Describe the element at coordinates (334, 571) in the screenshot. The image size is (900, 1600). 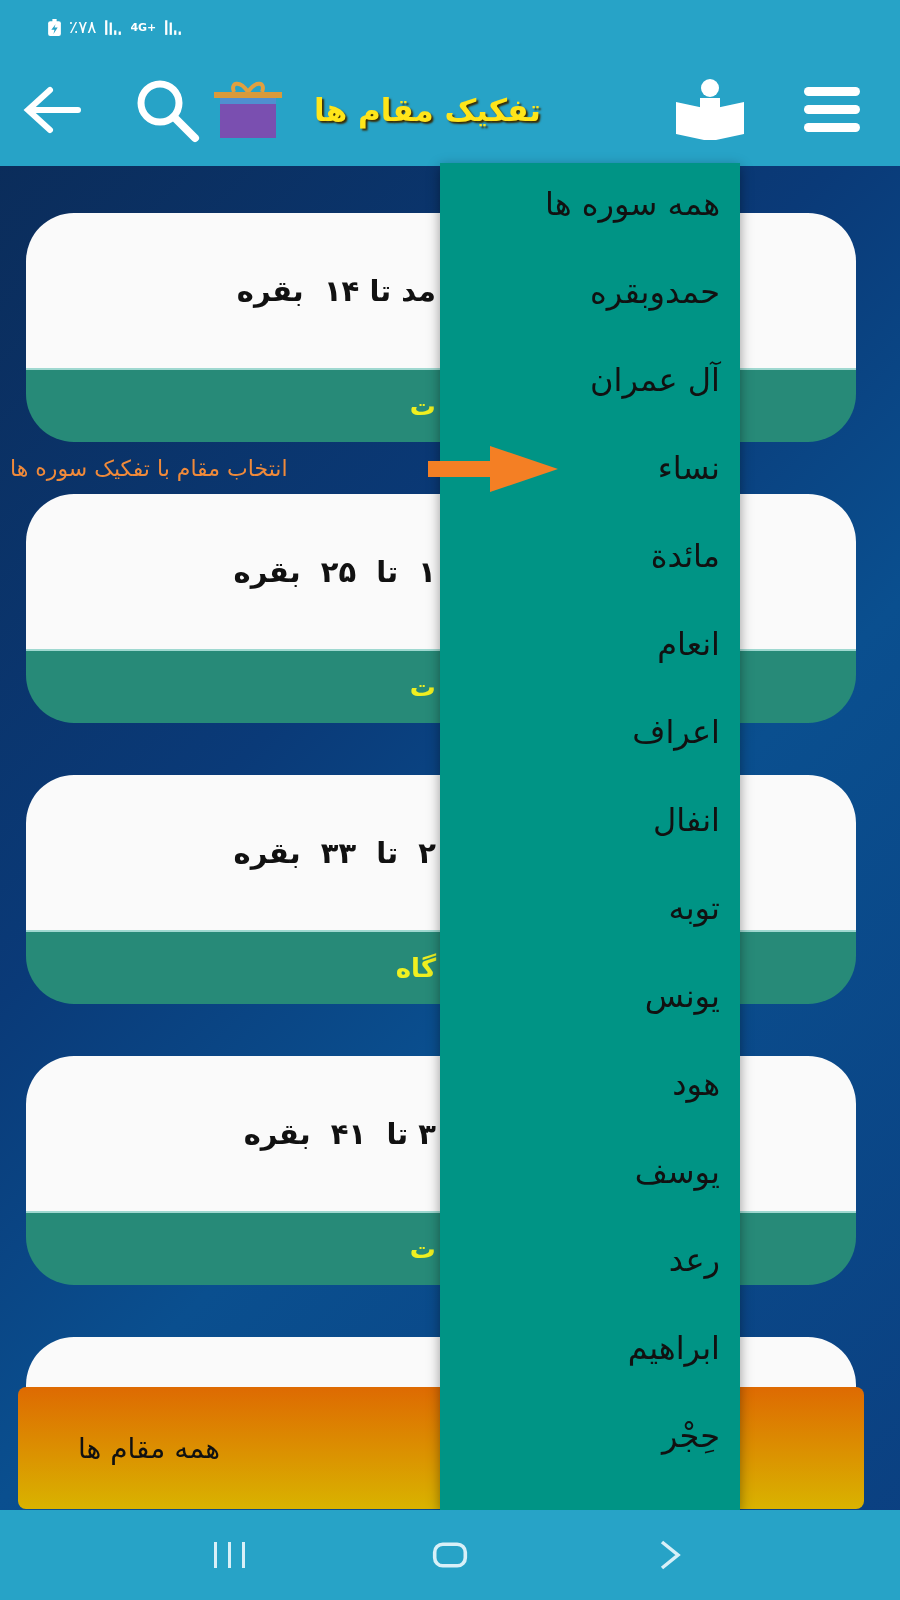
I see `card-title: ۱ تا ۲۵ بقره` at that location.